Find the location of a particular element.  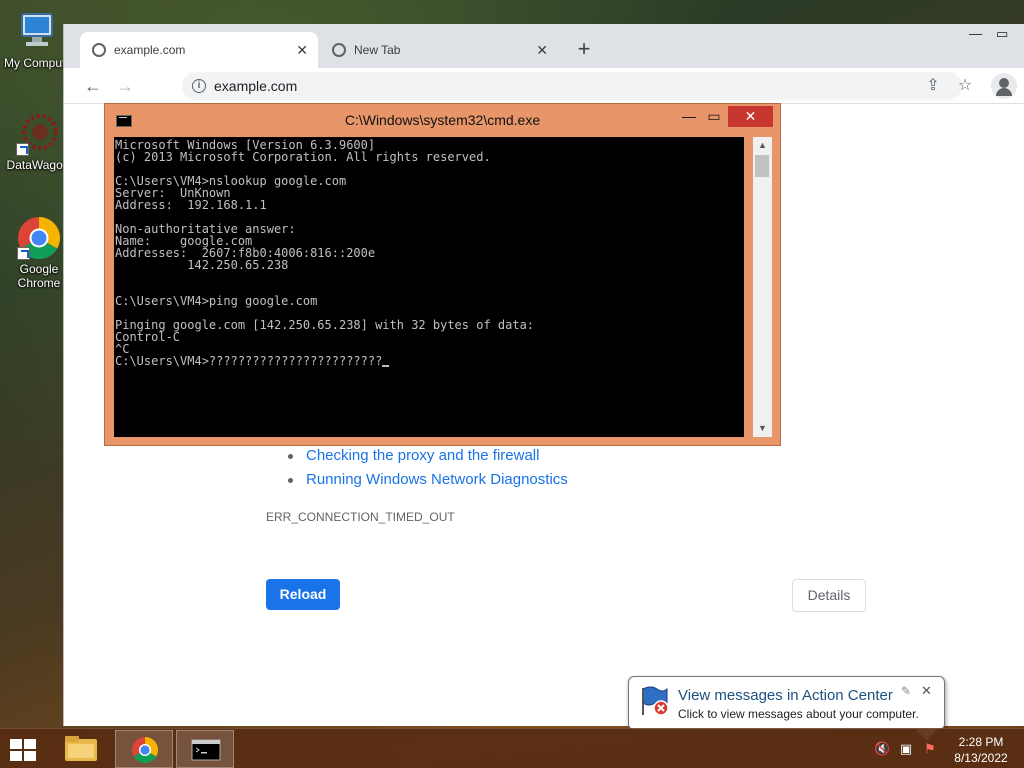

taskbar-file-explorer is located at coordinates (81, 749).